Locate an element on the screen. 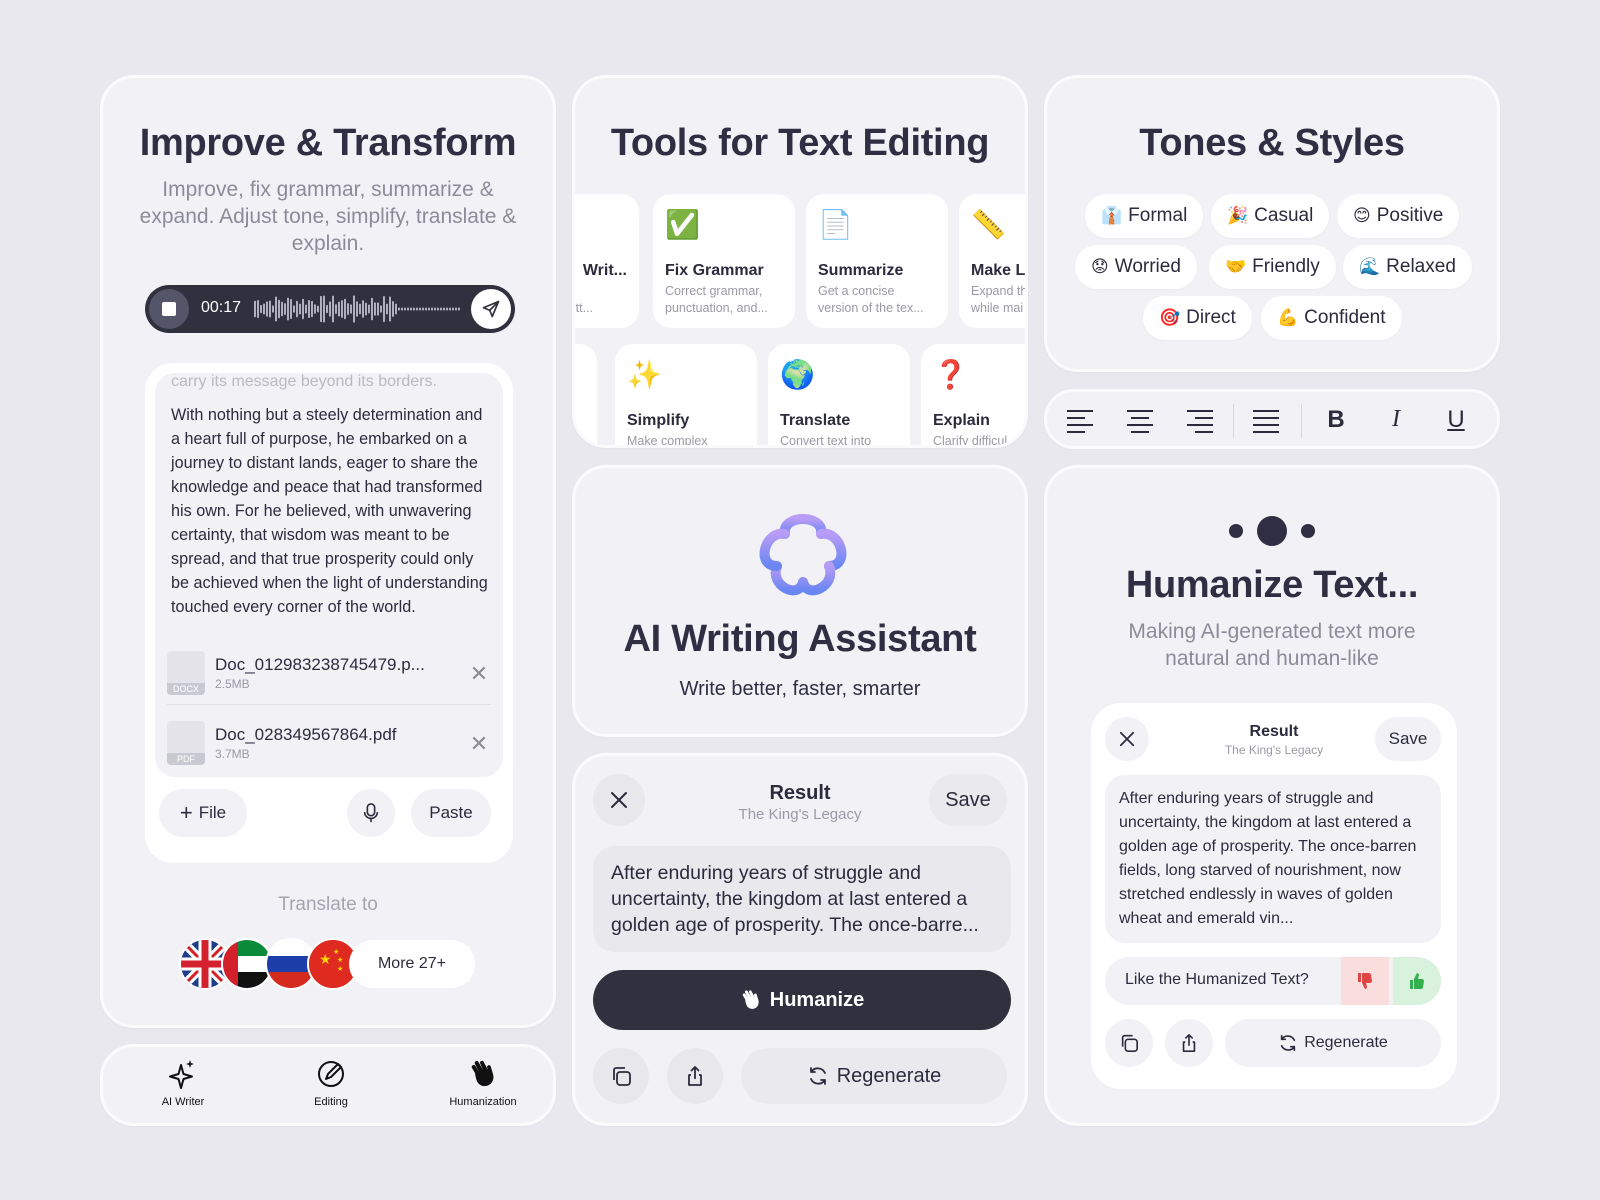  dislike-button is located at coordinates (1365, 981).